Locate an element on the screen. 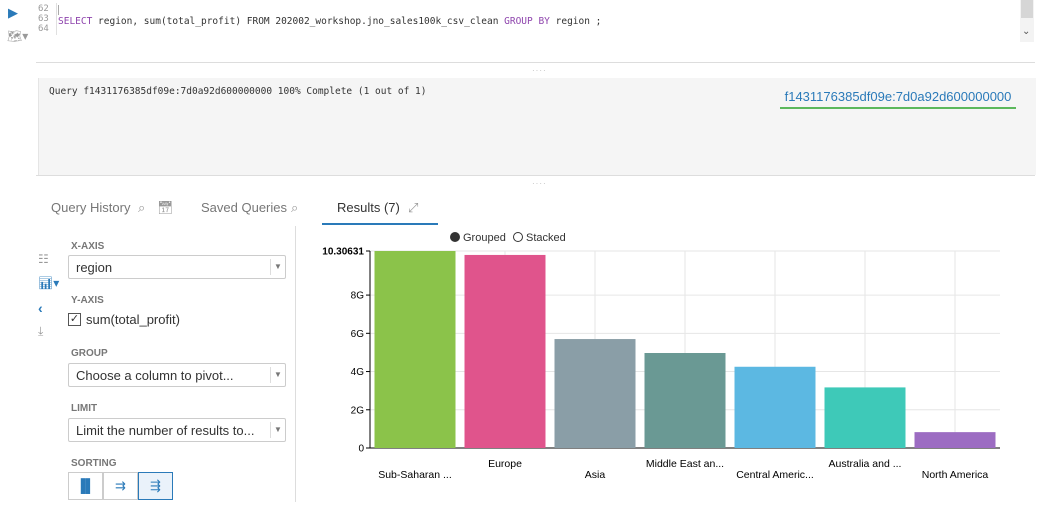  run-query-icon: ▶ is located at coordinates (13, 13).